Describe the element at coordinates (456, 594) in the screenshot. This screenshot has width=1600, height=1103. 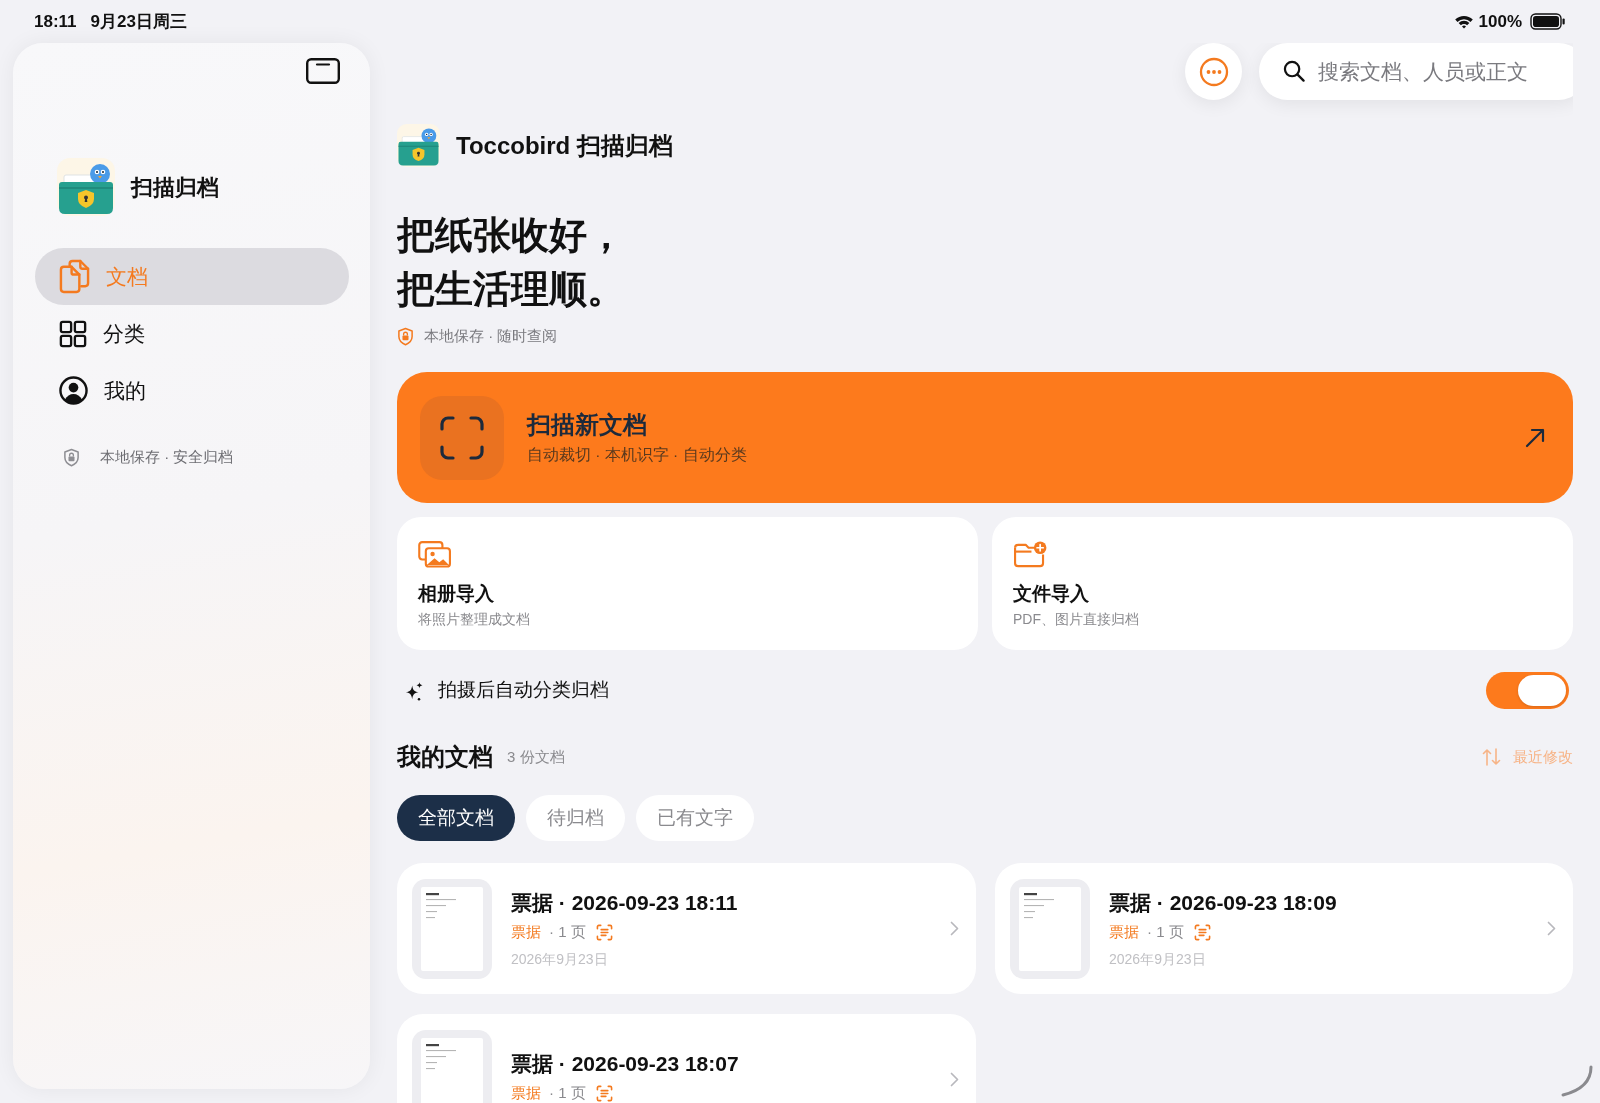
I see `import-title: 相册导入` at that location.